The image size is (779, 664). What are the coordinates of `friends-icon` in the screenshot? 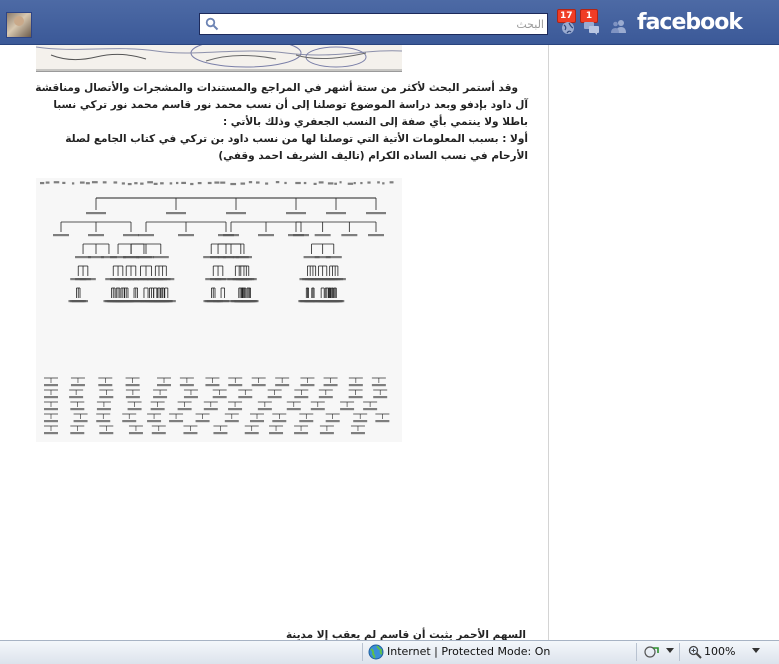 It's located at (618, 26).